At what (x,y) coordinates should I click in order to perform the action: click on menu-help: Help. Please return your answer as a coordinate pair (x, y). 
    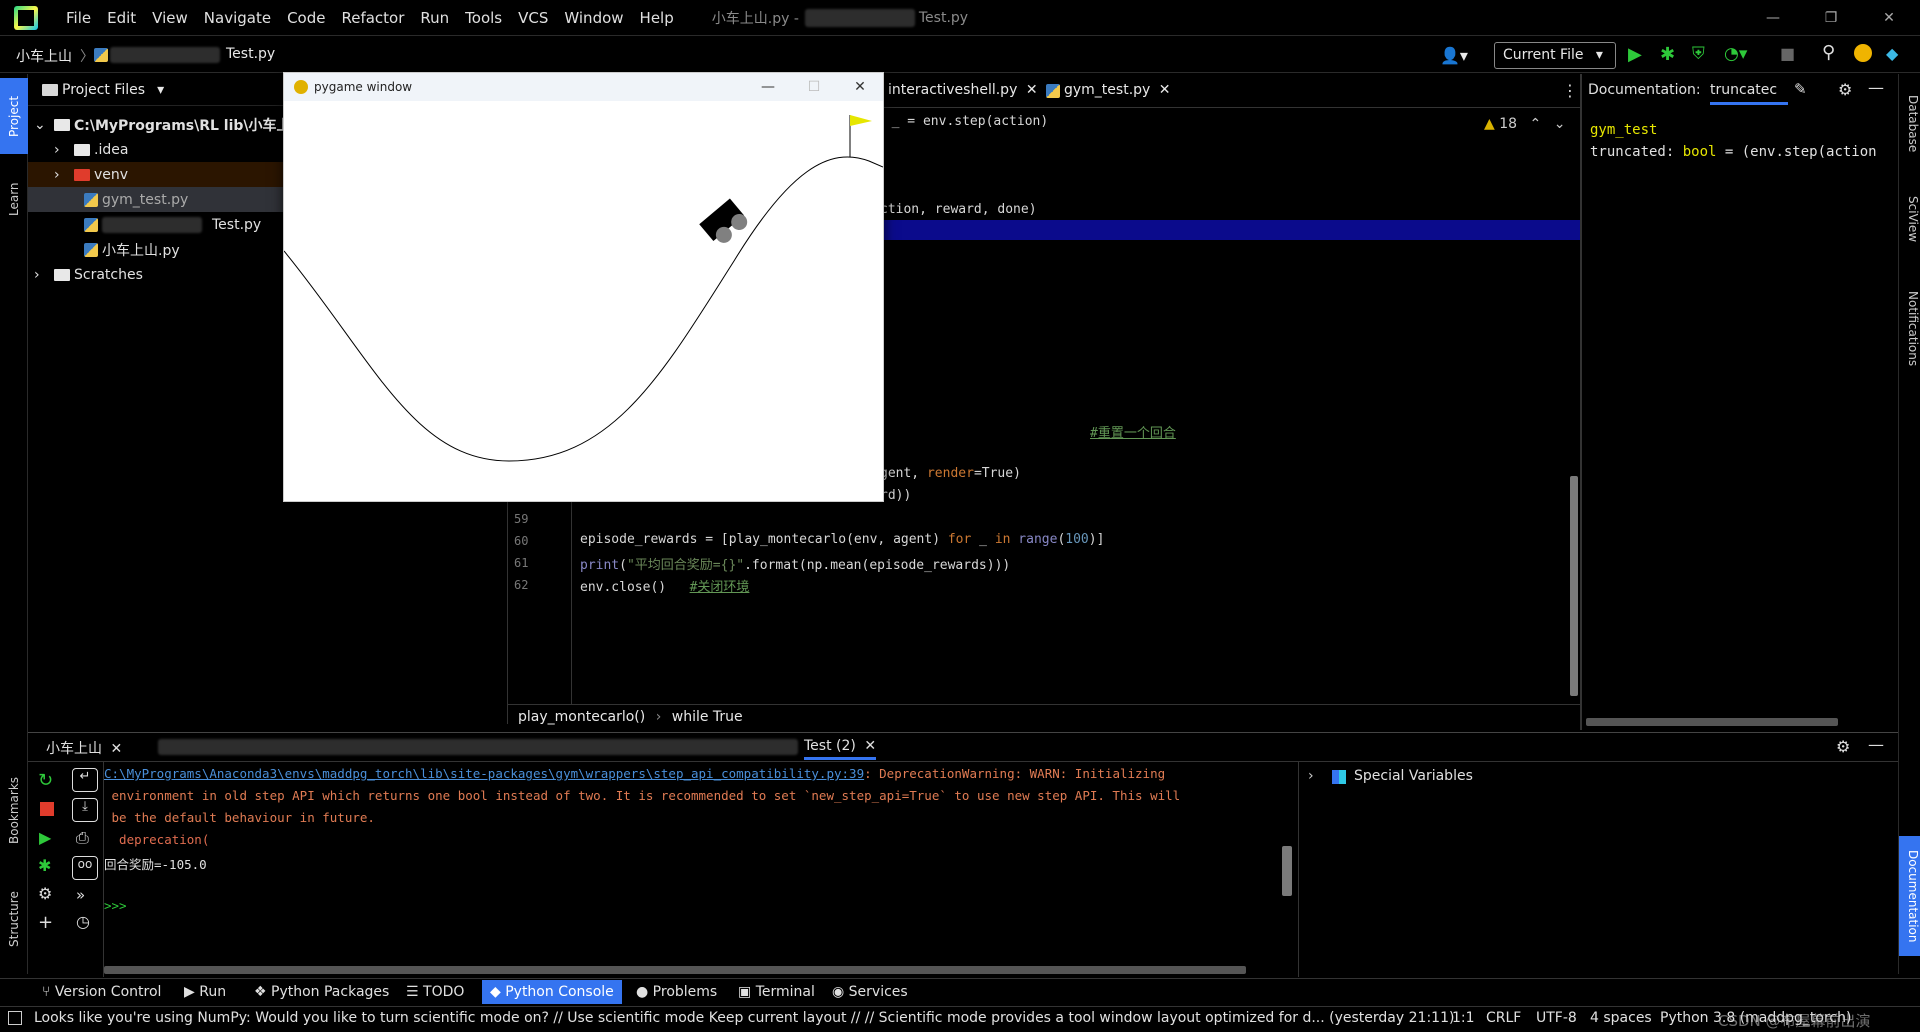
    Looking at the image, I should click on (657, 18).